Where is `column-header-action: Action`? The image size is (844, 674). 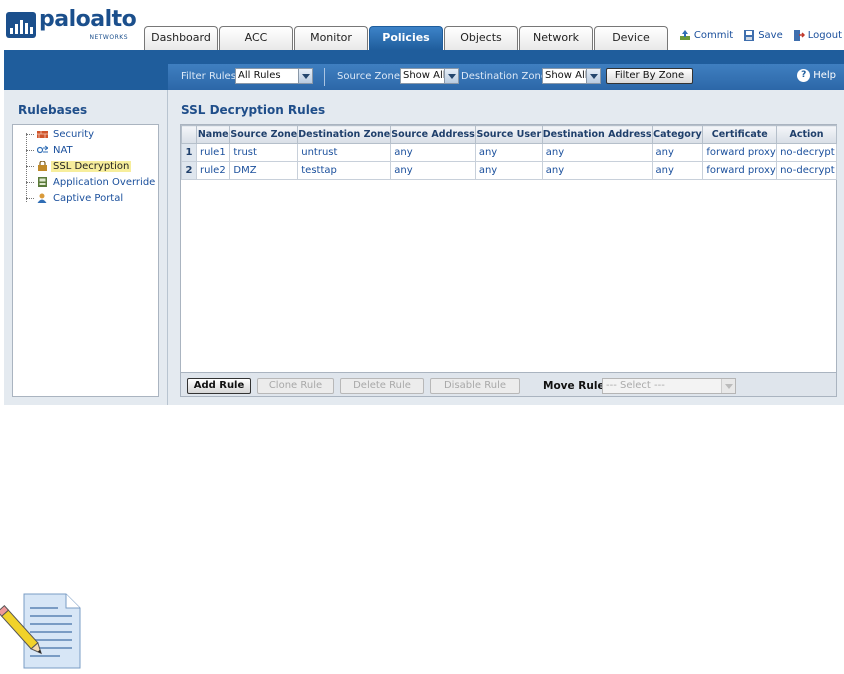
column-header-action: Action is located at coordinates (806, 134).